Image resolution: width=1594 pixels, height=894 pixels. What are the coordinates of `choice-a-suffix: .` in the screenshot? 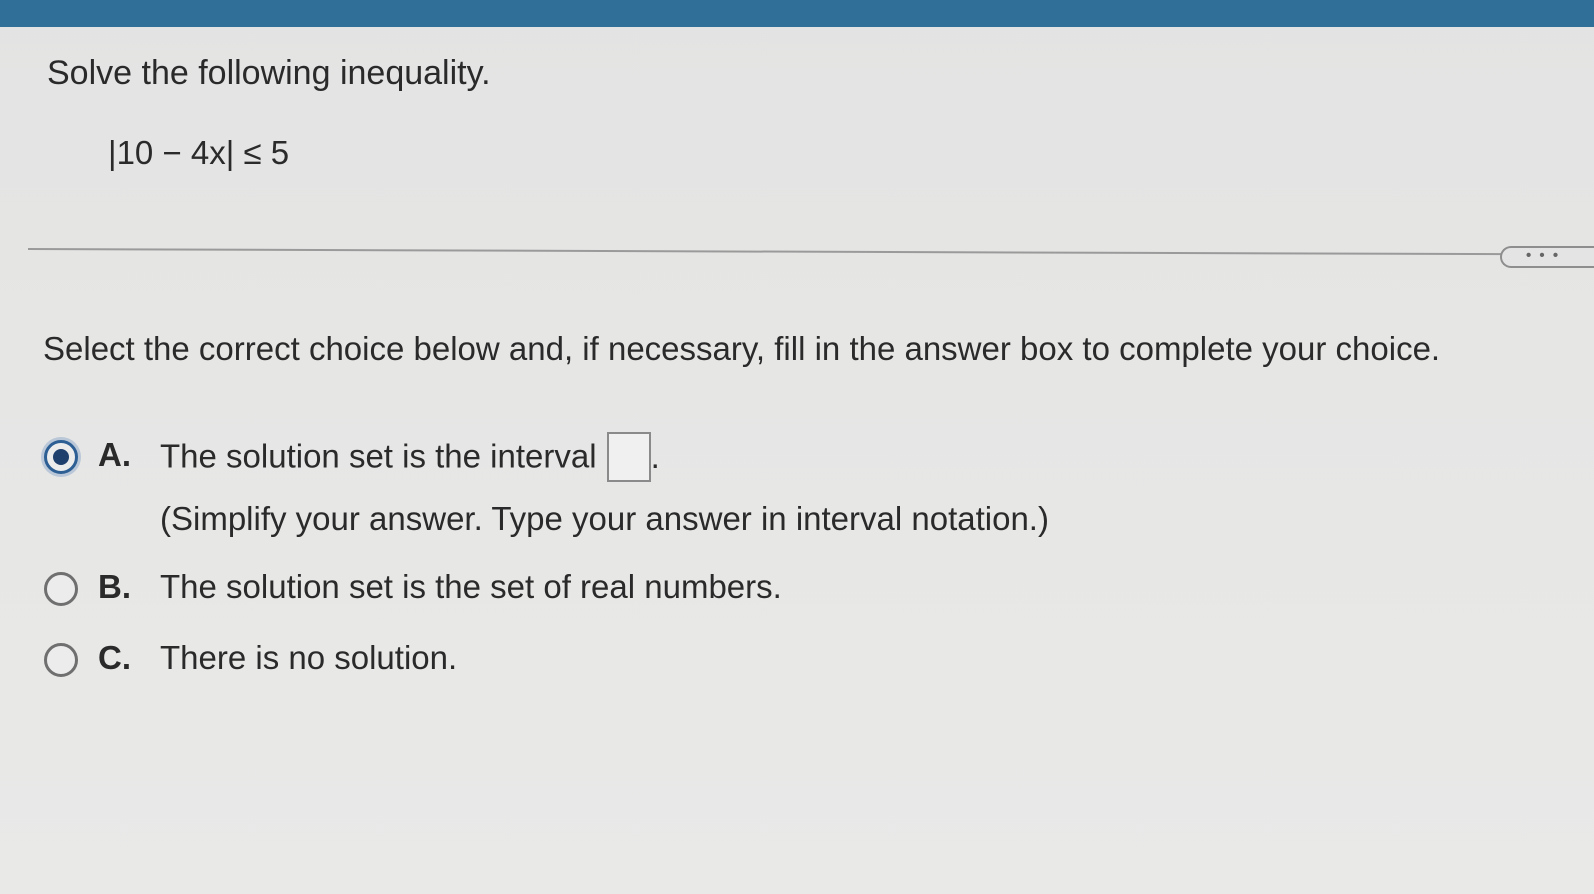 It's located at (655, 456).